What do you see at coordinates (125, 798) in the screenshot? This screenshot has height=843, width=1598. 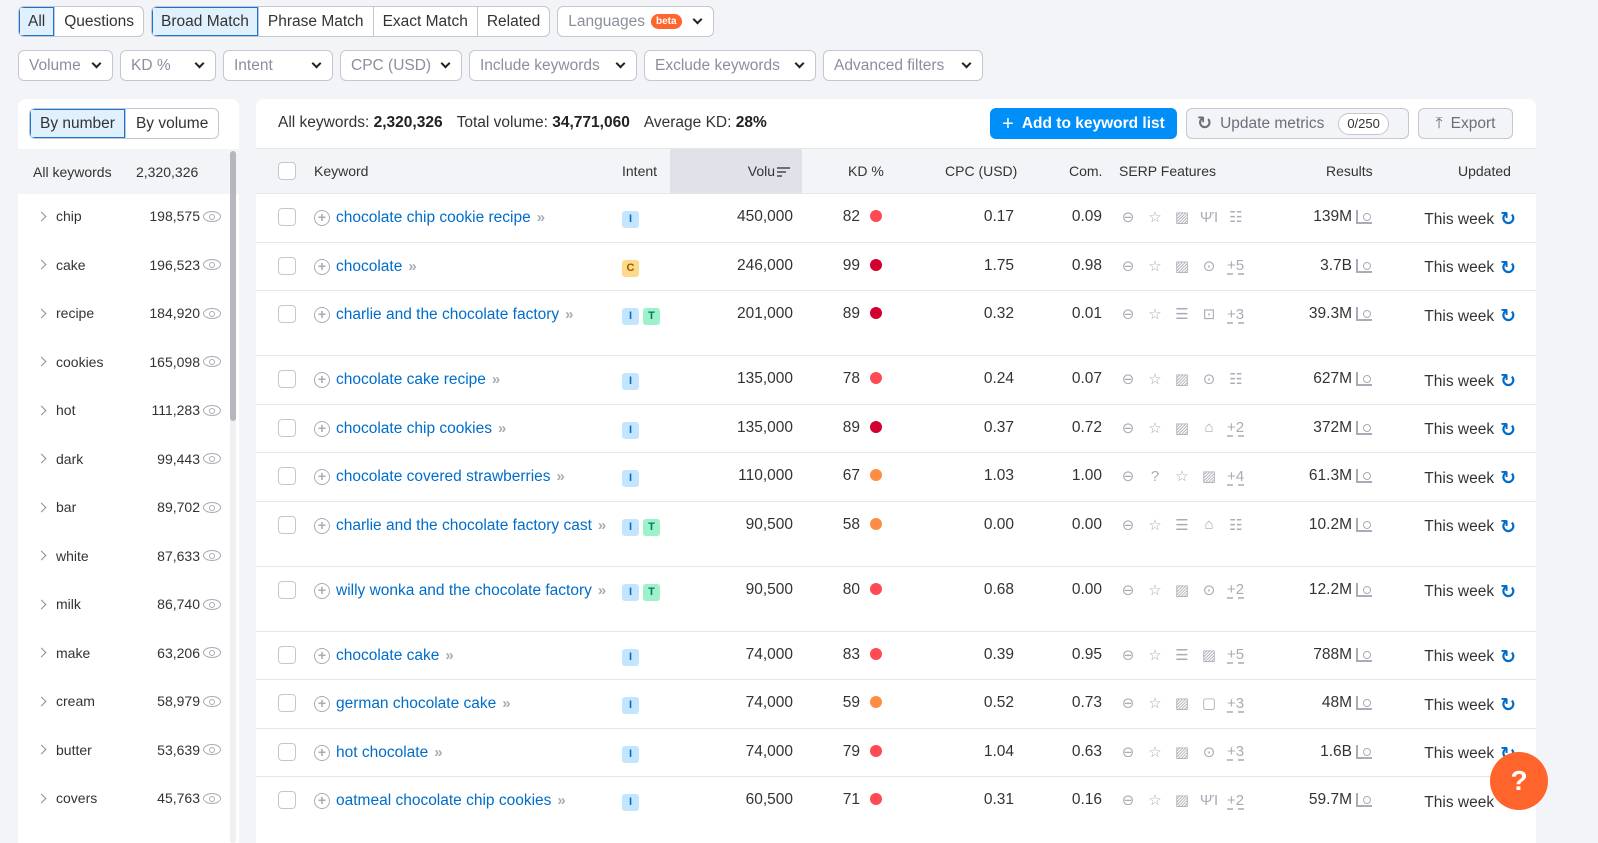 I see `sidebar-group-item: covers 45,763` at bounding box center [125, 798].